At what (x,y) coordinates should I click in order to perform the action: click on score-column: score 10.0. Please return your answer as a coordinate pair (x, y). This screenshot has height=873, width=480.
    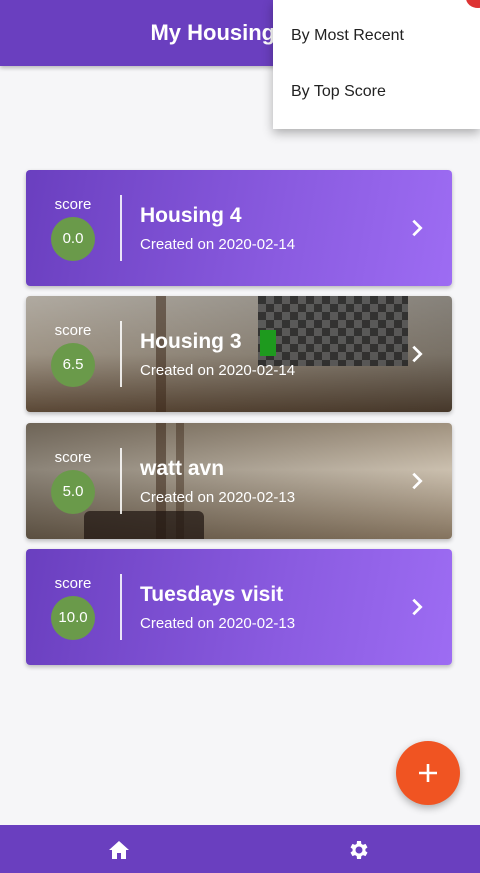
    Looking at the image, I should click on (73, 607).